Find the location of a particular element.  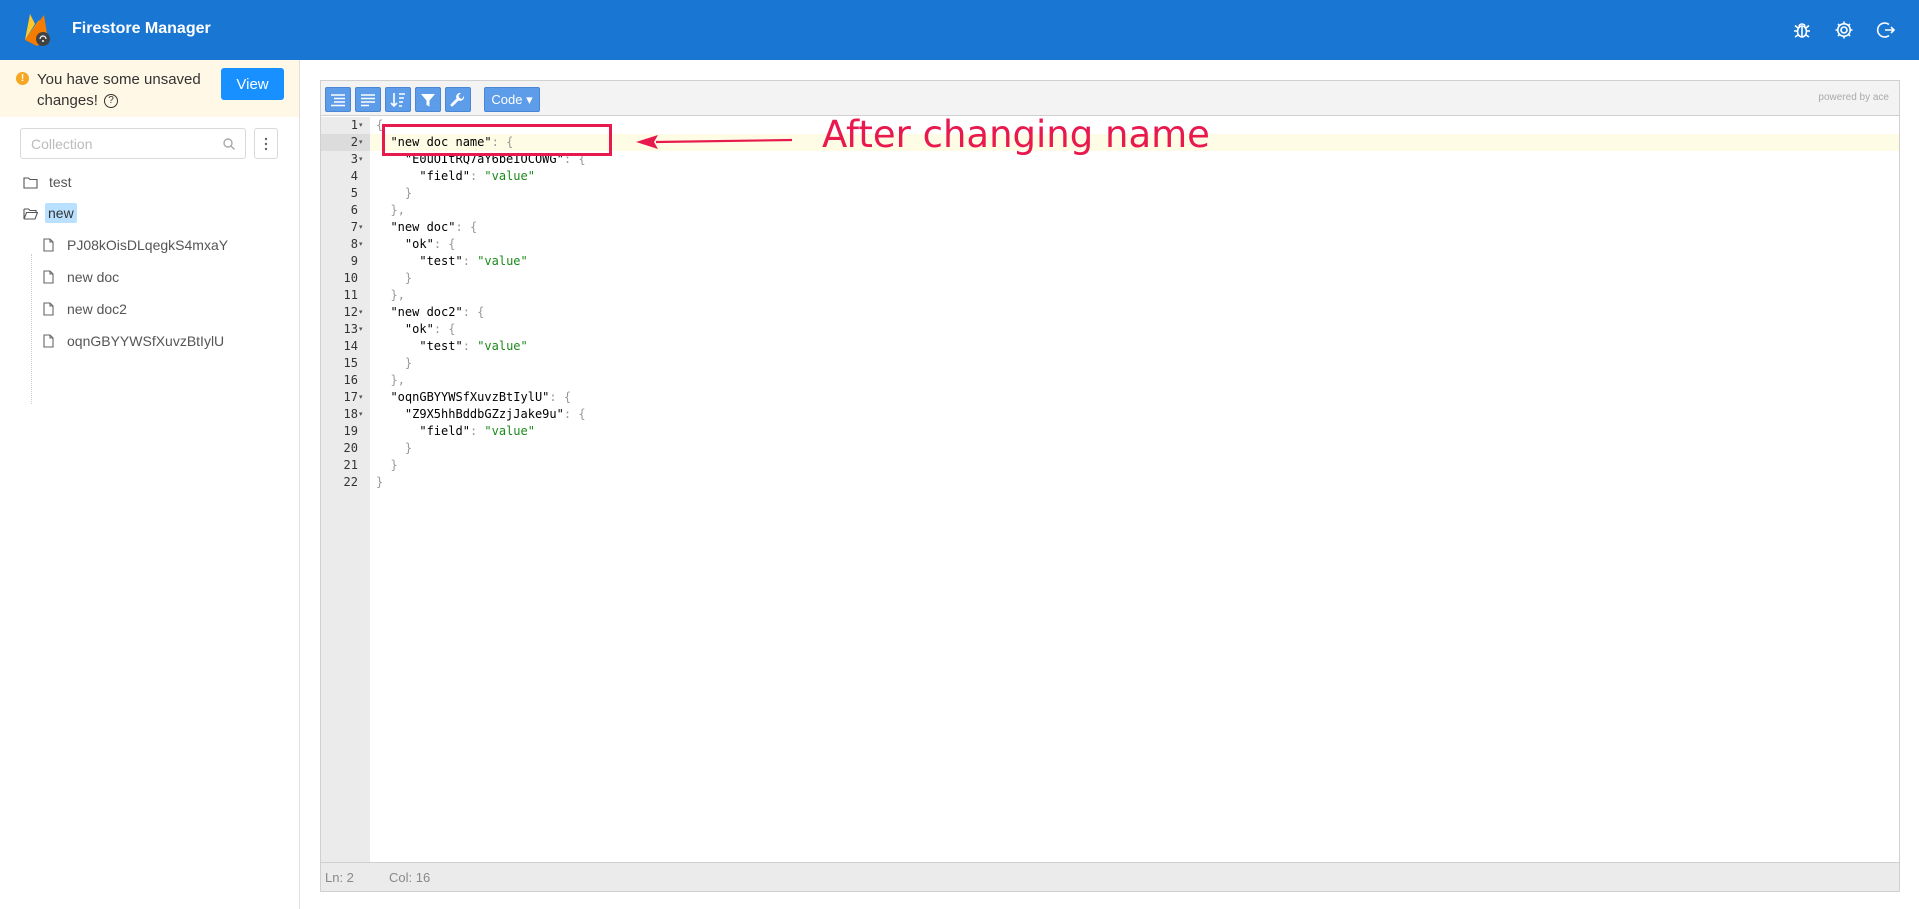

line-number: 21 is located at coordinates (350, 465).